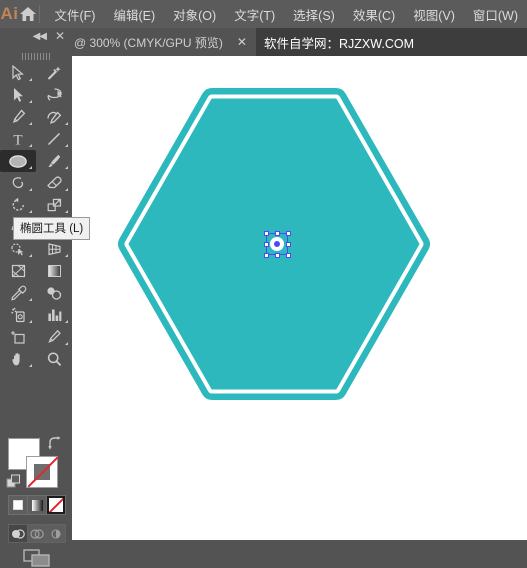 The image size is (527, 568). I want to click on type-tool: T, so click(18, 139).